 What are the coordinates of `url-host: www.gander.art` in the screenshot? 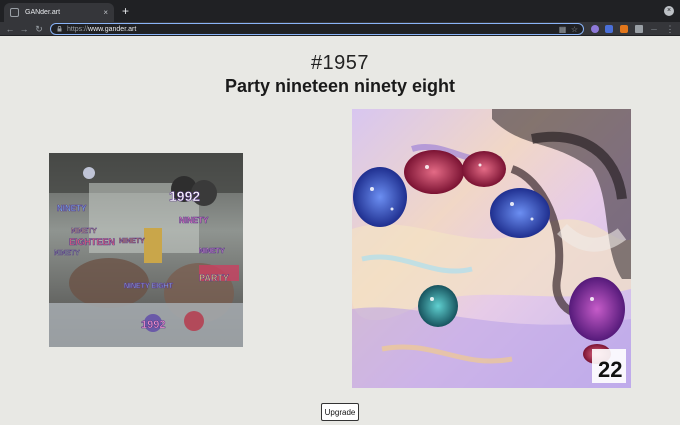 It's located at (112, 29).